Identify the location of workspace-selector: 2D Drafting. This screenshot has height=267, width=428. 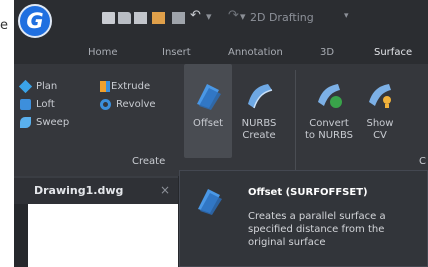
(282, 17).